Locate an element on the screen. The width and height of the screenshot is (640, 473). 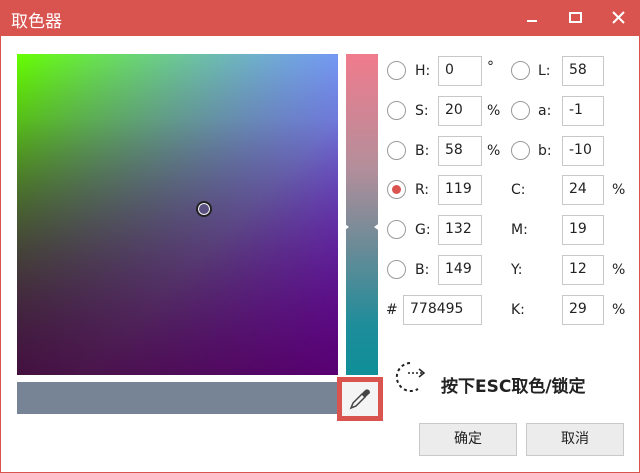
slider-right-handle-icon is located at coordinates (377, 227).